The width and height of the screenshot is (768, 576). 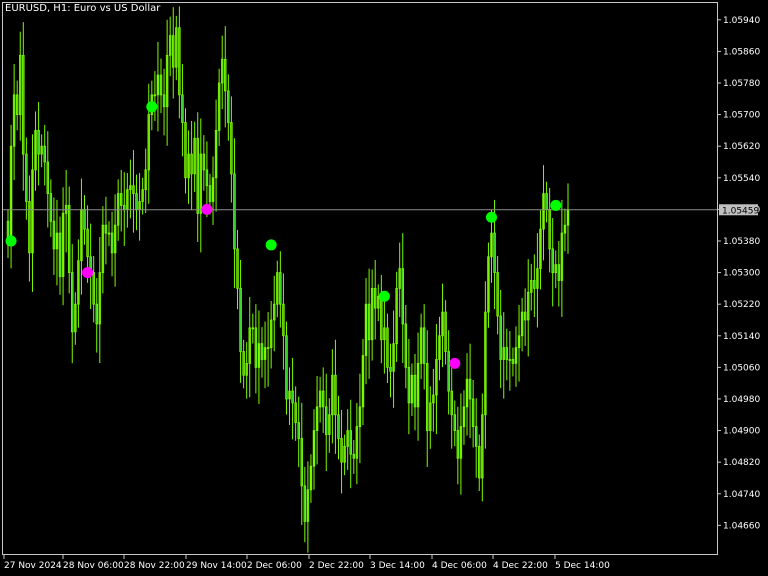 What do you see at coordinates (33, 566) in the screenshot?
I see `x-tick-label: 27 Nov 2024` at bounding box center [33, 566].